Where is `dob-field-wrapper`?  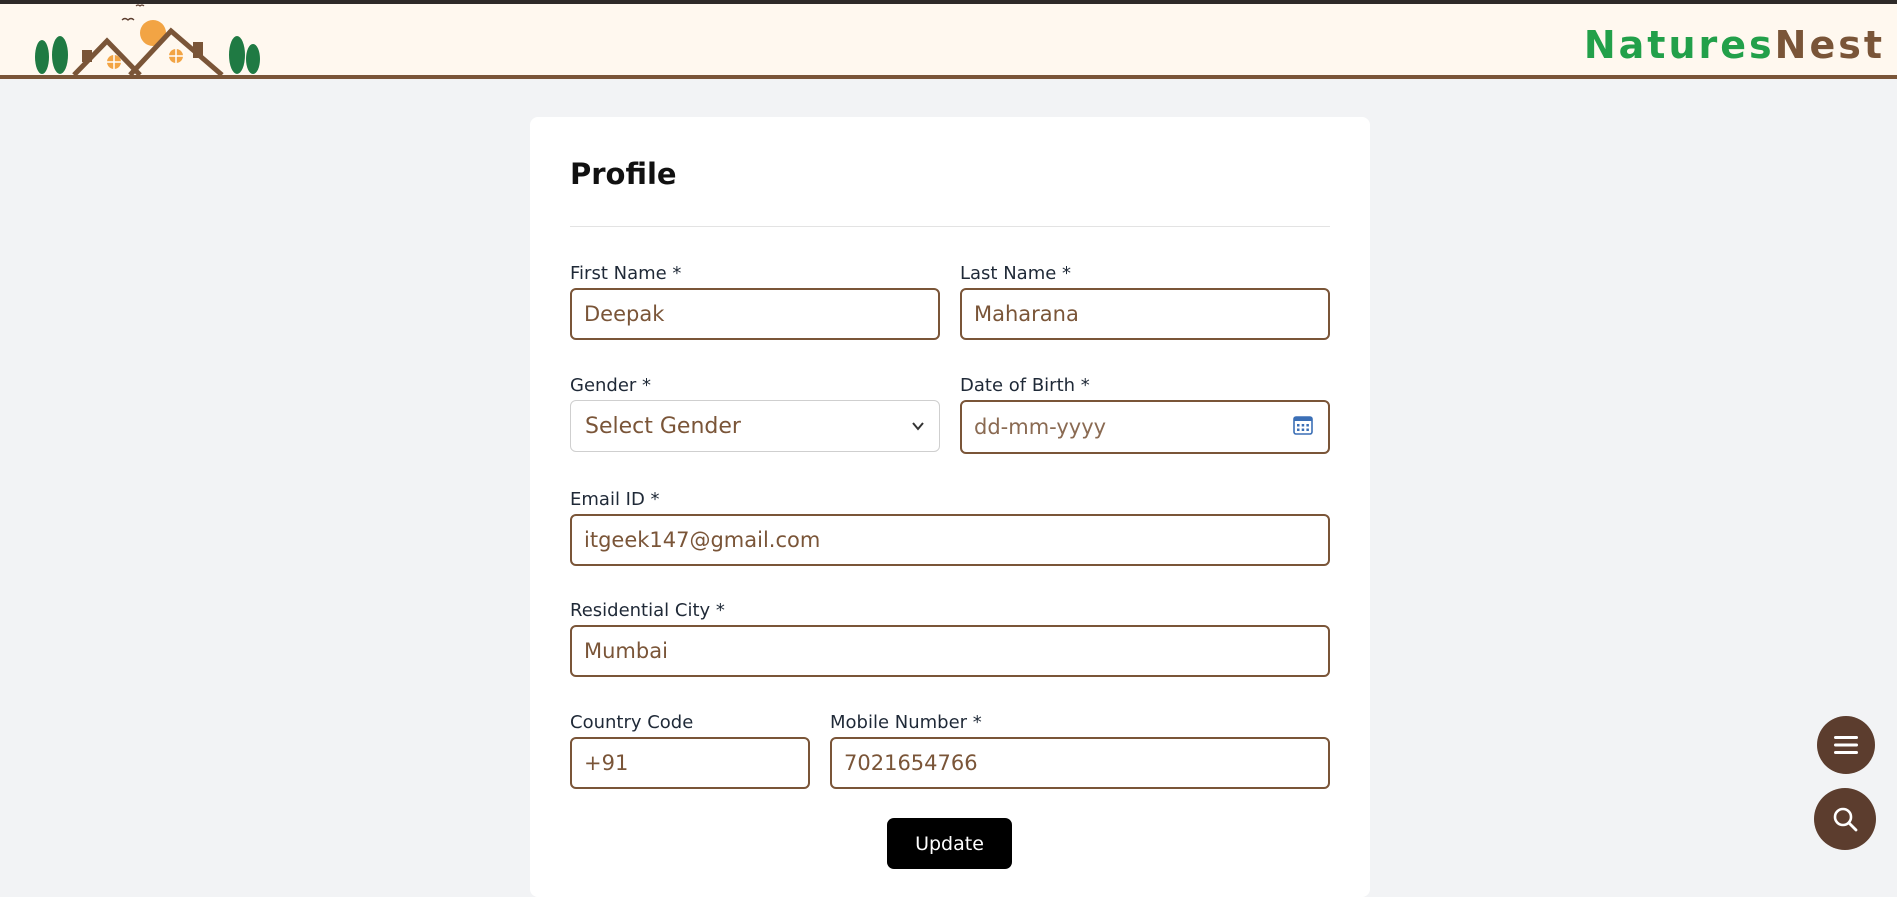 dob-field-wrapper is located at coordinates (1145, 427).